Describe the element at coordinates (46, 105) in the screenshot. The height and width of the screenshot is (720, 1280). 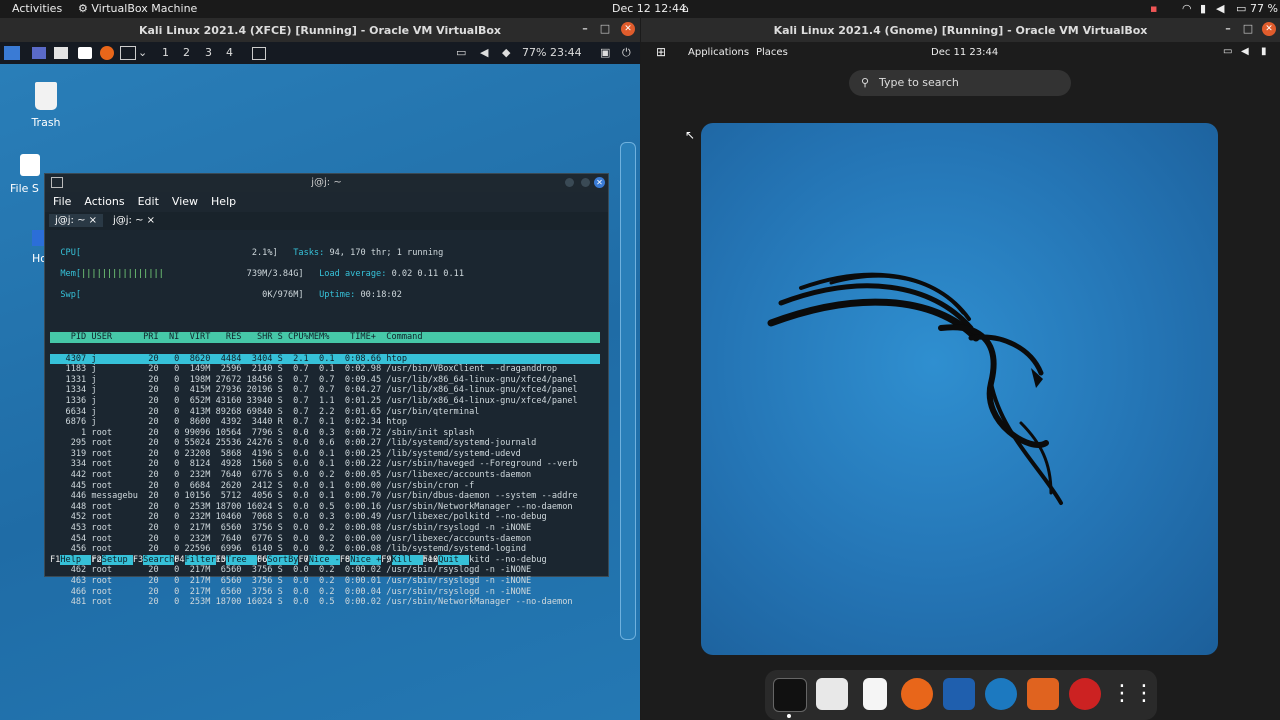
I see `desktop-icon-trash: Trash` at that location.